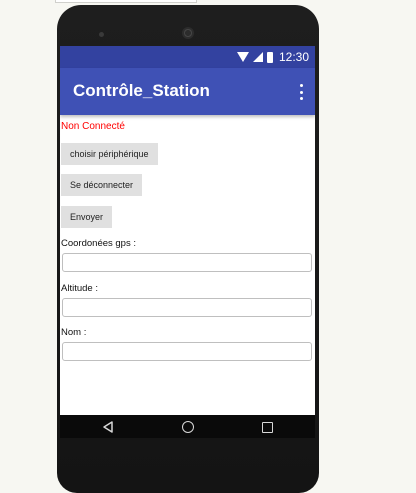 The height and width of the screenshot is (493, 416). Describe the element at coordinates (257, 57) in the screenshot. I see `signal-icon` at that location.